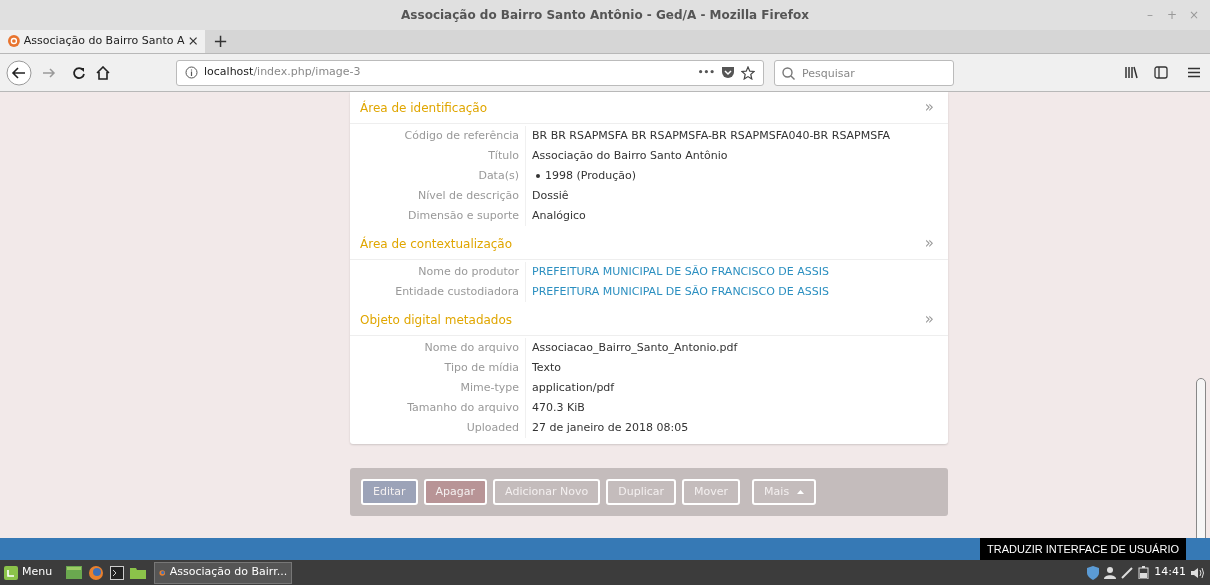  What do you see at coordinates (630, 155) in the screenshot?
I see `field-value: Associação do Bairro Santo Antônio` at bounding box center [630, 155].